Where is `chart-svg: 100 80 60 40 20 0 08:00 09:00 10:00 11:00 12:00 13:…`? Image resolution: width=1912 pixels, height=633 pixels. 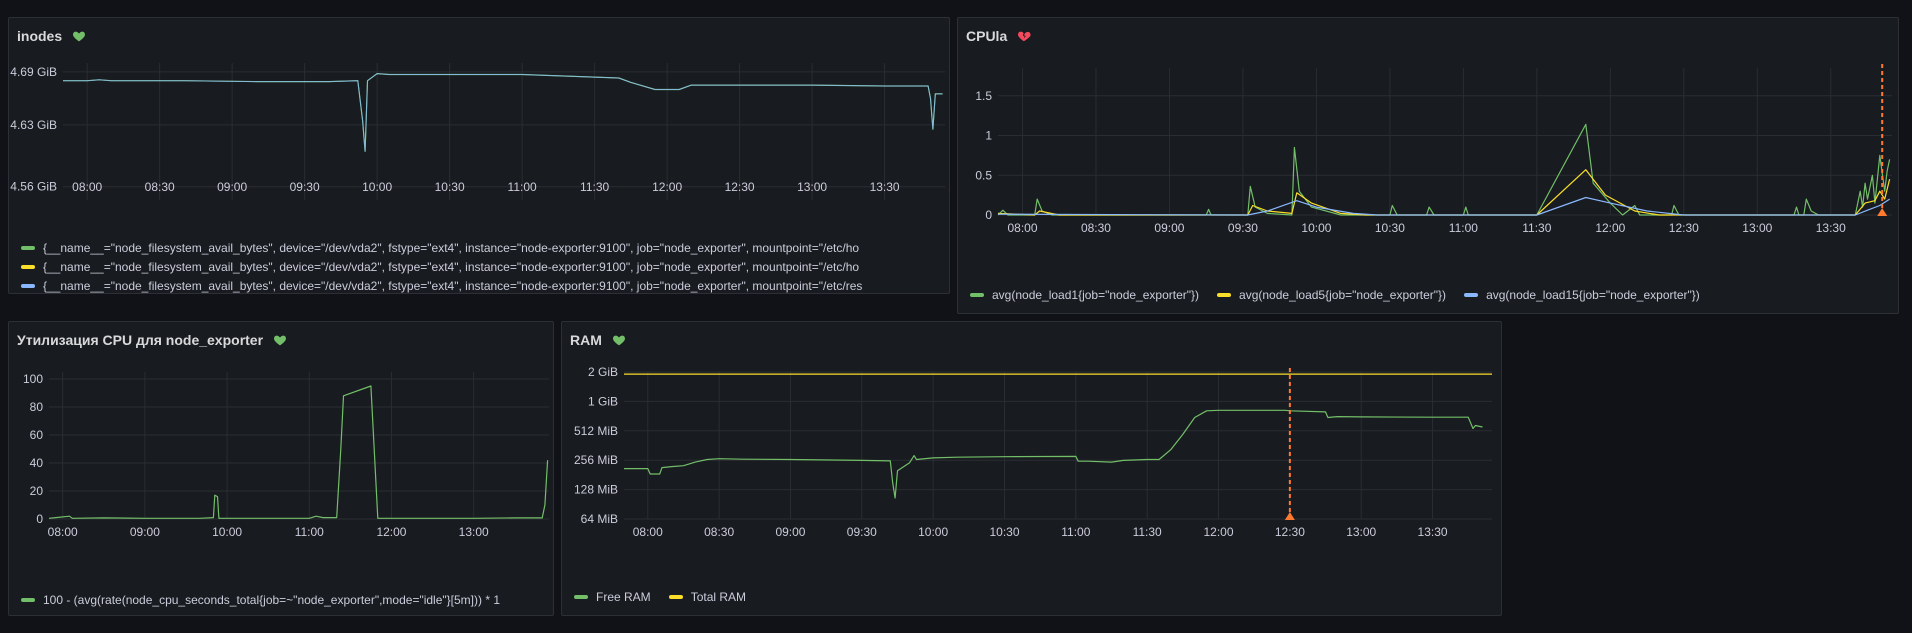 chart-svg: 100 80 60 40 20 0 08:00 09:00 10:00 11:00 12:00 13:… is located at coordinates (281, 472).